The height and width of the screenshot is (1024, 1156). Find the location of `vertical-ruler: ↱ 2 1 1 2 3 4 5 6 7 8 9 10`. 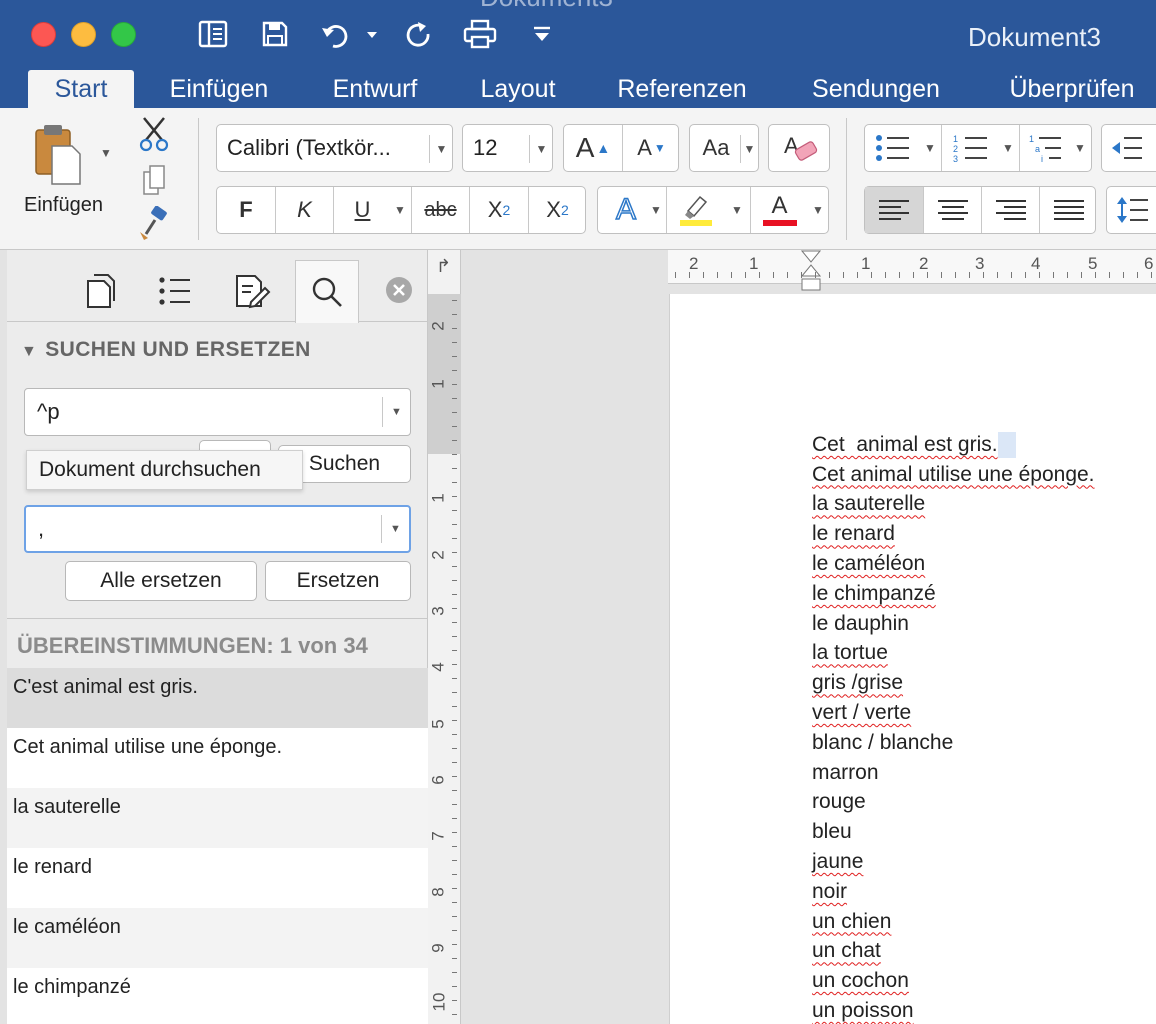

vertical-ruler: ↱ 2 1 1 2 3 4 5 6 7 8 9 10 is located at coordinates (444, 637).